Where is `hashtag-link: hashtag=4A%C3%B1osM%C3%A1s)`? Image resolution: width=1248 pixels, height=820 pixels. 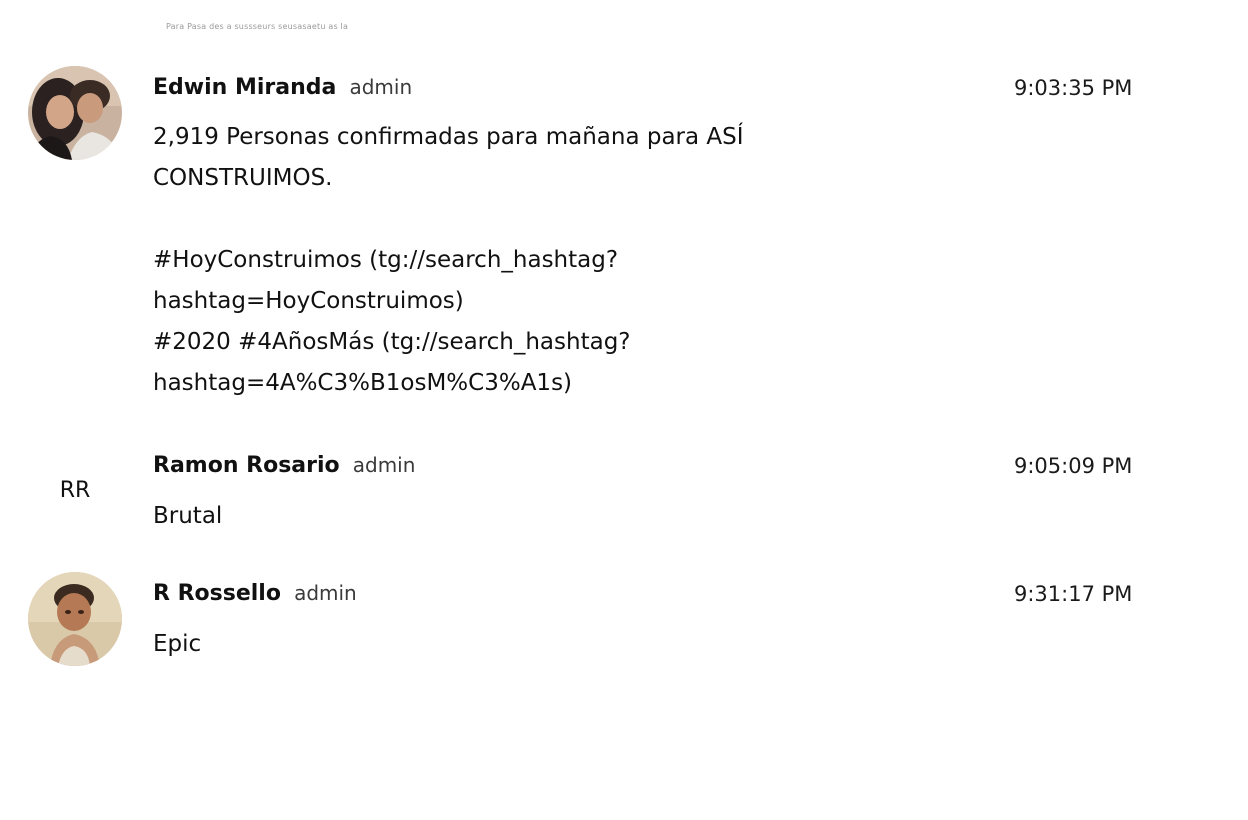 hashtag-link: hashtag=4A%C3%B1osM%C3%A1s) is located at coordinates (448, 383).